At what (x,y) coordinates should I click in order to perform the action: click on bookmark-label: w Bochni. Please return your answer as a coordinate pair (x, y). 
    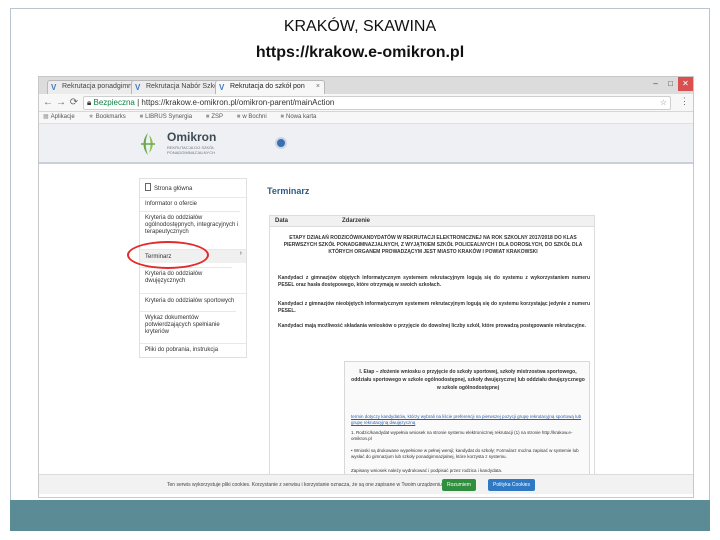
    Looking at the image, I should click on (254, 117).